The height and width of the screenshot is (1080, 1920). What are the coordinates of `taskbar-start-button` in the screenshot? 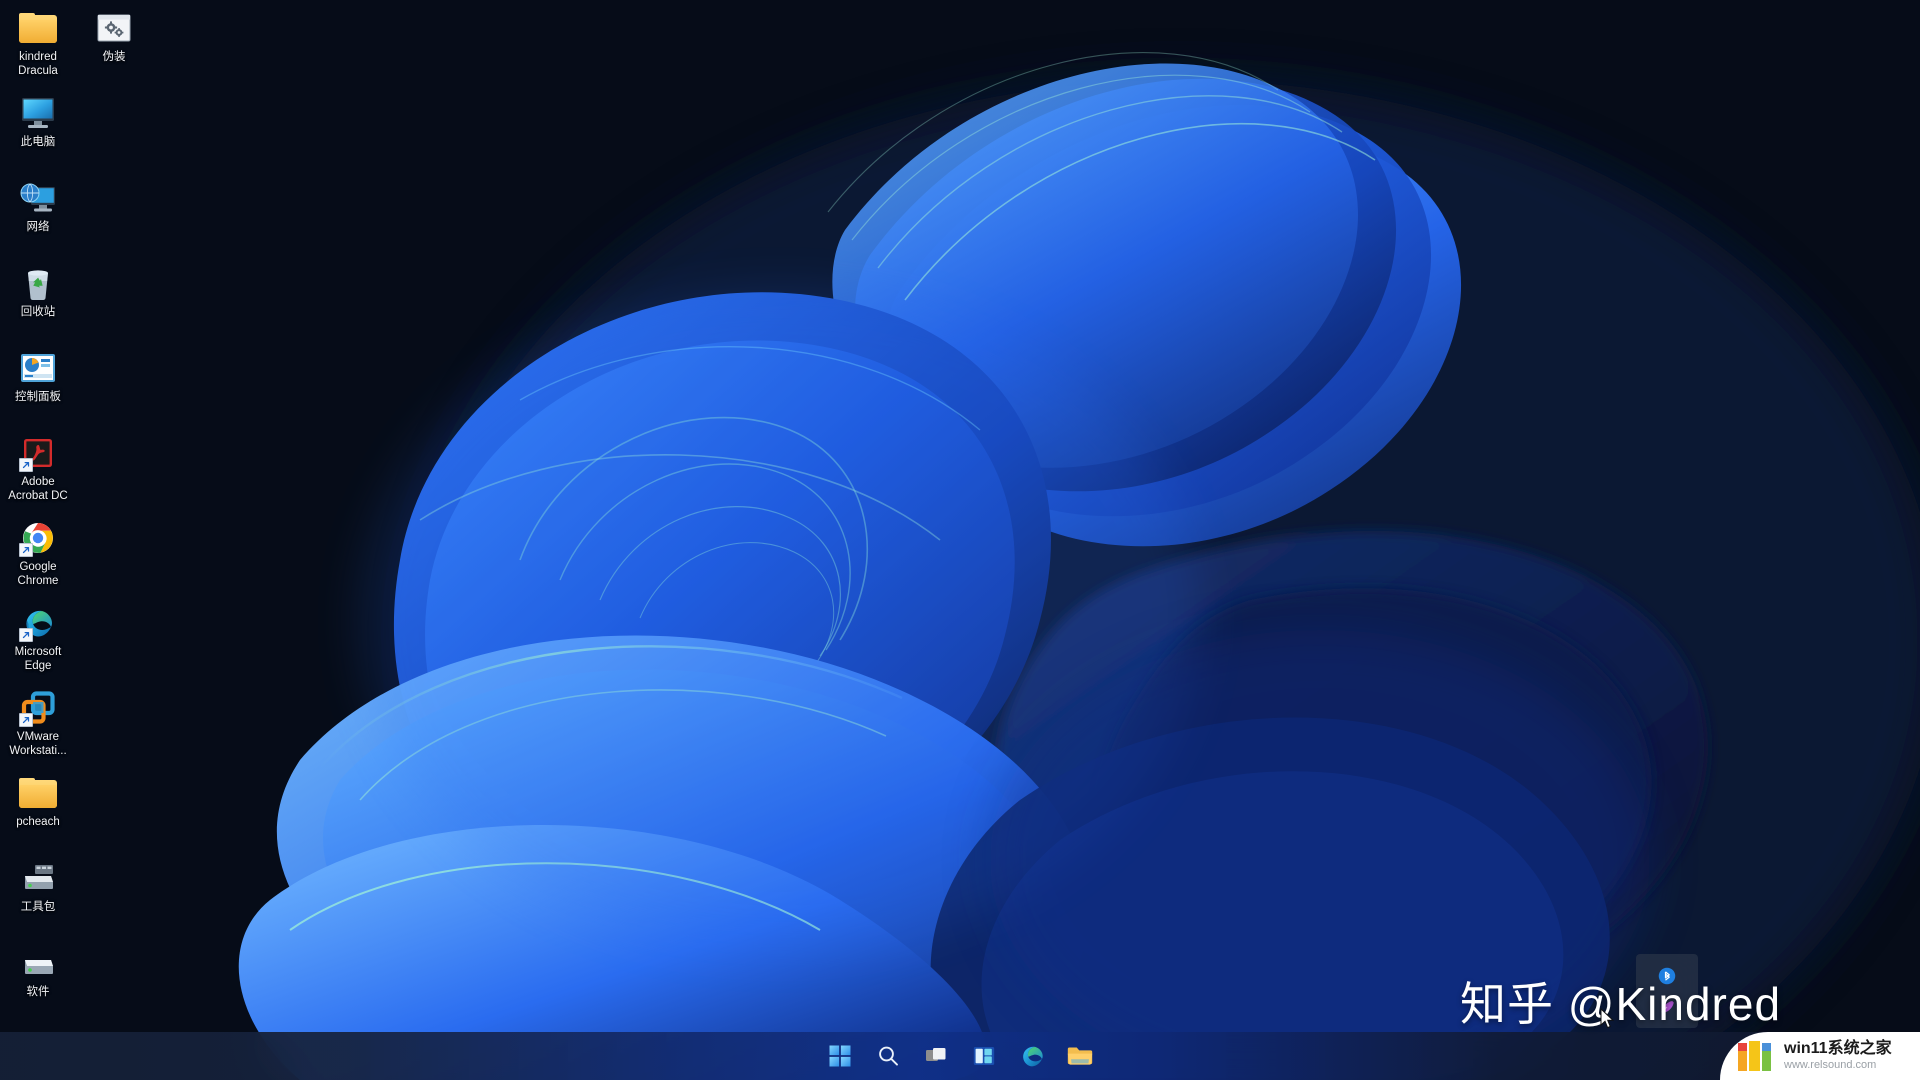 It's located at (840, 1056).